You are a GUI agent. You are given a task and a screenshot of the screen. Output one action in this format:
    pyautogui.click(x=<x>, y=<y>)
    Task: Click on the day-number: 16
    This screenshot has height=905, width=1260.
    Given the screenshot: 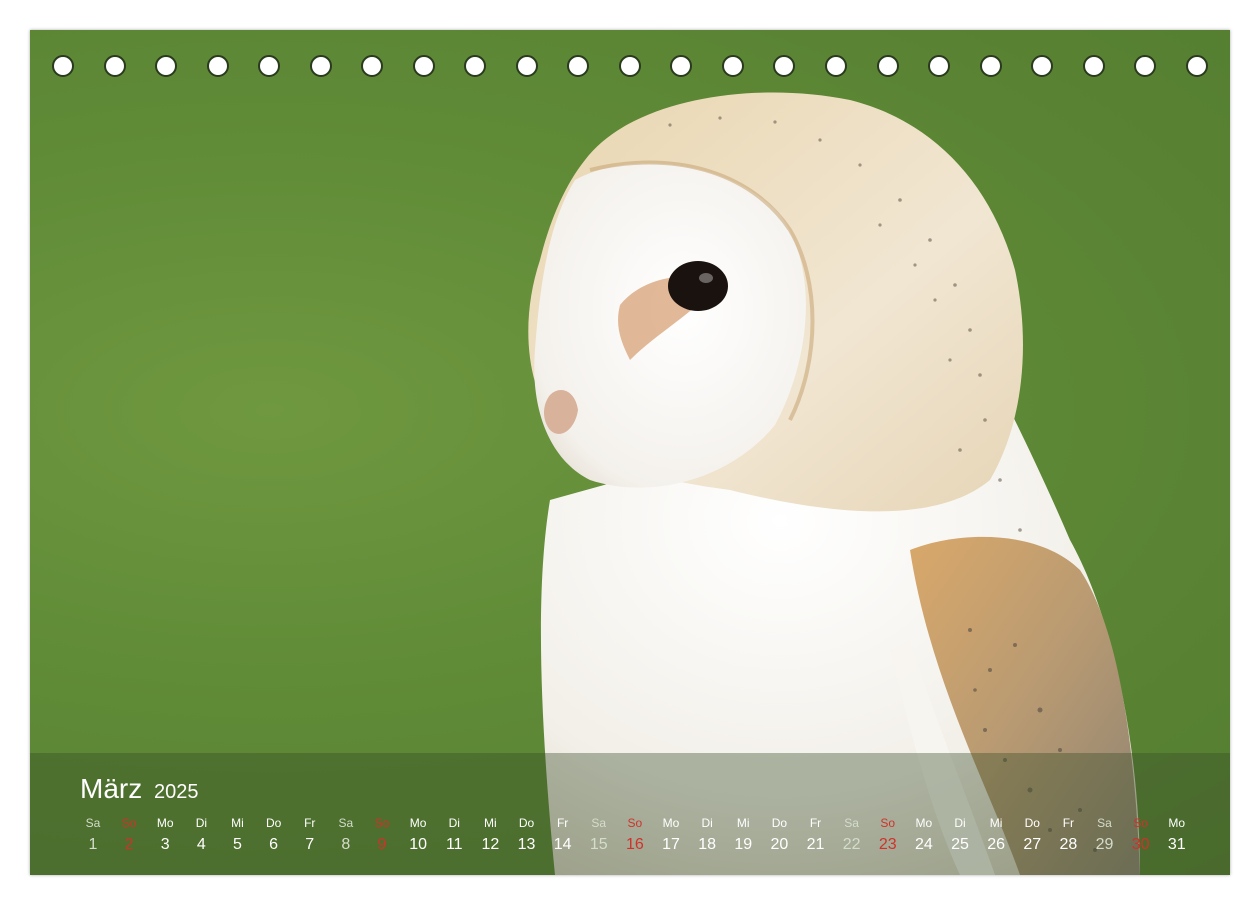 What is the action you would take?
    pyautogui.click(x=634, y=844)
    